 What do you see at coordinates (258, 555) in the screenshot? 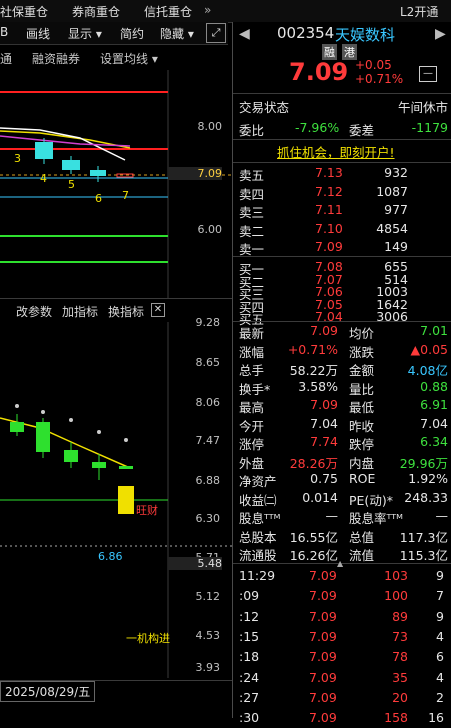
I see `stat-label: 流通股` at bounding box center [258, 555].